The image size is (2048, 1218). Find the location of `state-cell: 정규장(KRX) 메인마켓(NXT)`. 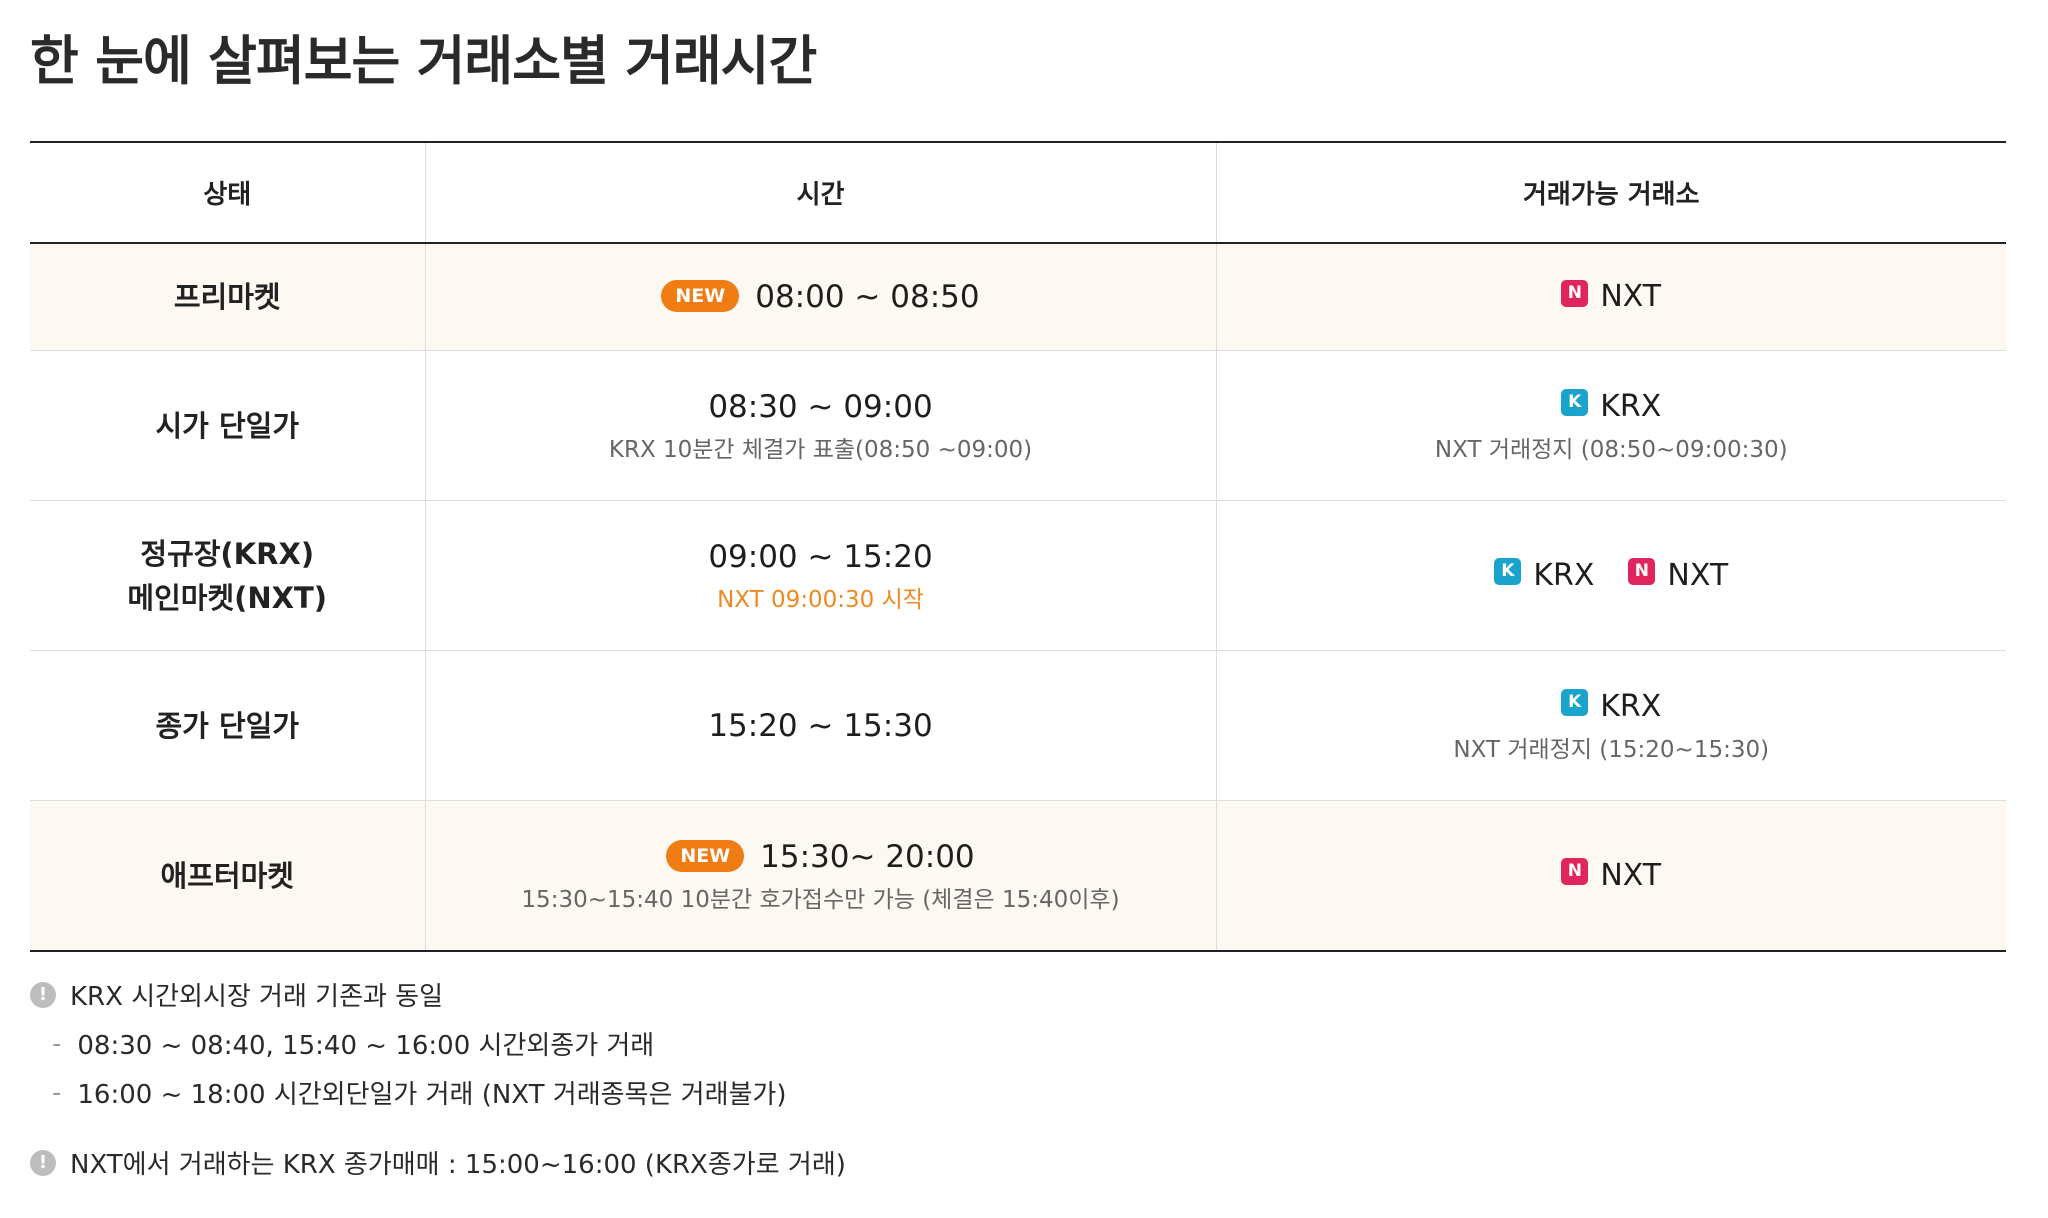

state-cell: 정규장(KRX) 메인마켓(NXT) is located at coordinates (227, 575).